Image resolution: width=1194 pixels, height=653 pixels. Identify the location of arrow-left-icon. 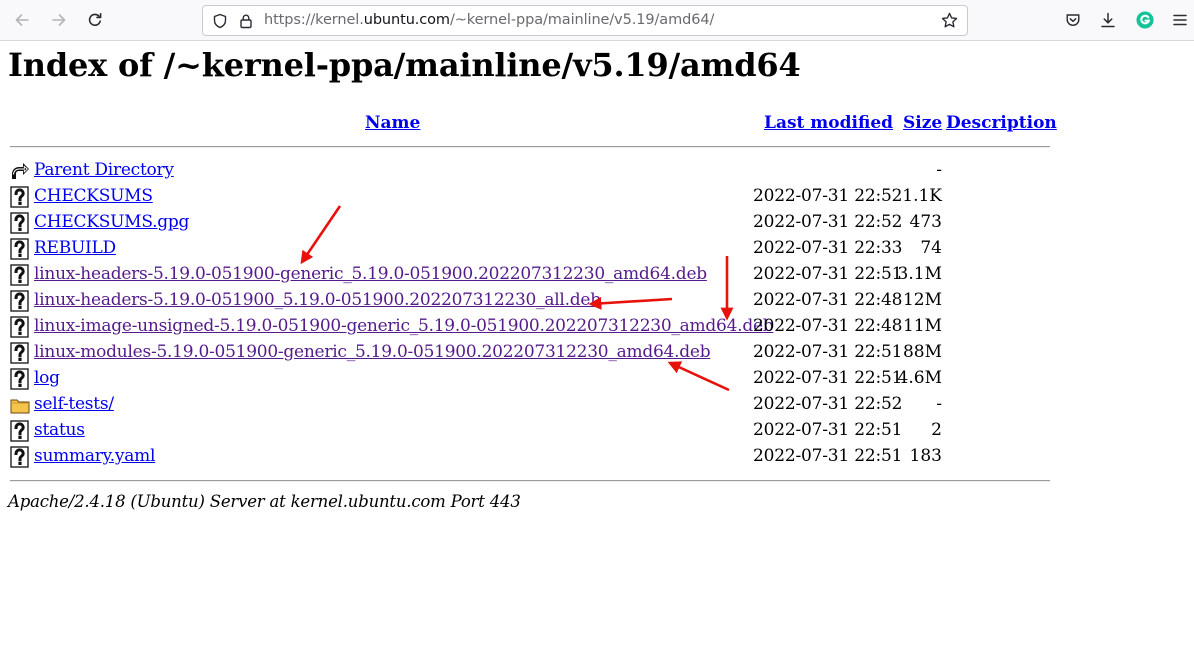
(22, 20).